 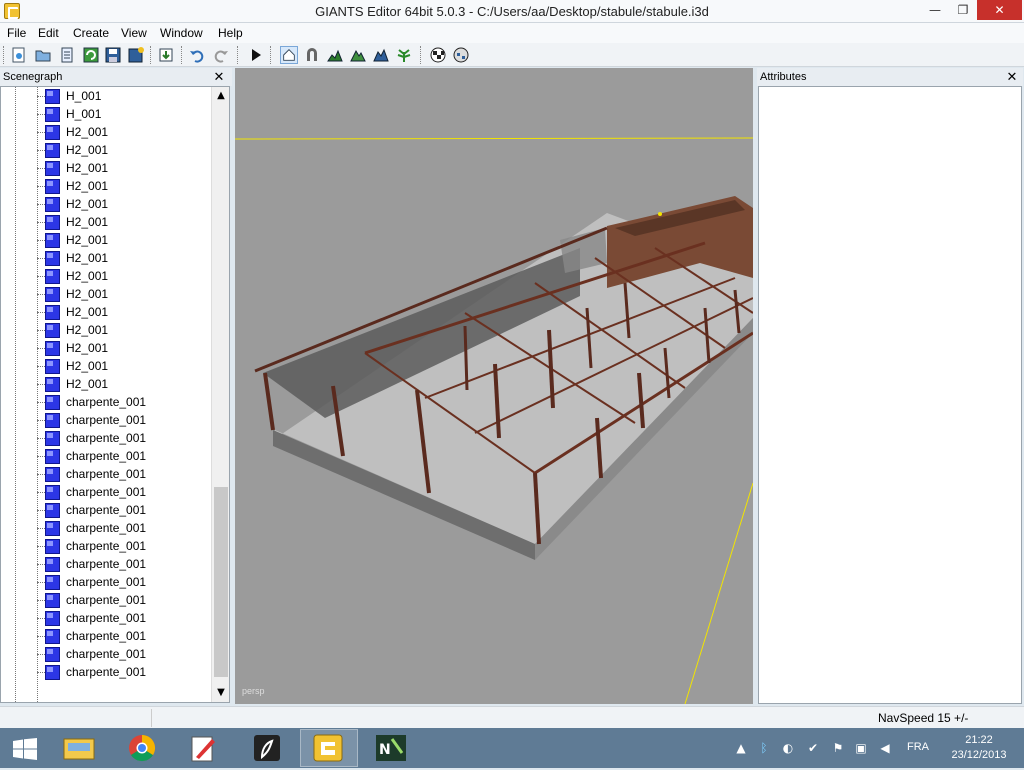 What do you see at coordinates (861, 748) in the screenshot?
I see `tray-network-icon: ▣` at bounding box center [861, 748].